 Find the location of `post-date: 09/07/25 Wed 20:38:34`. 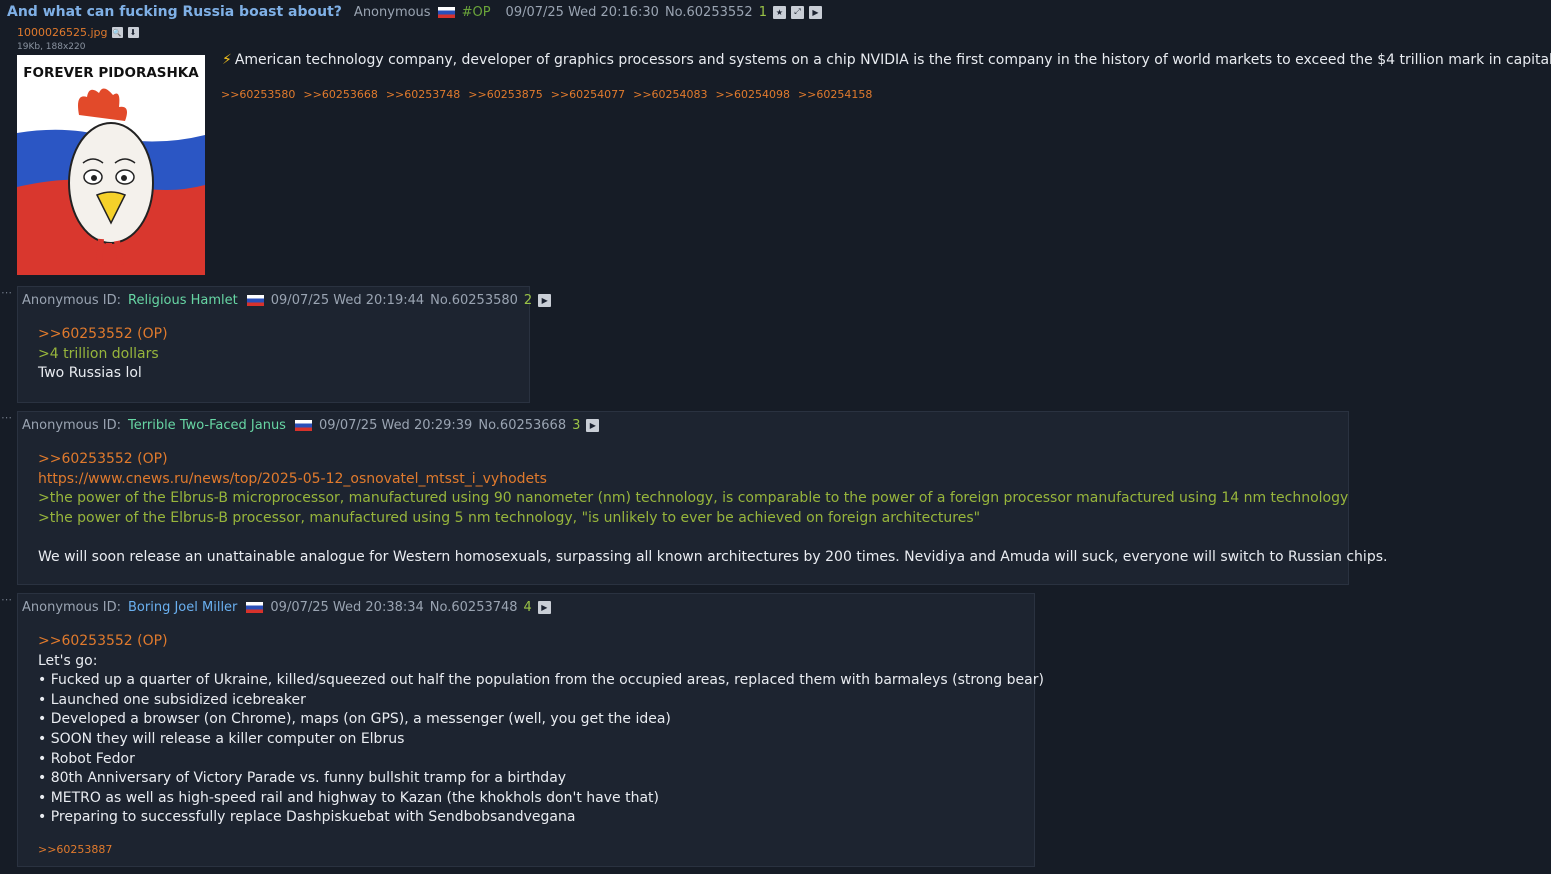

post-date: 09/07/25 Wed 20:38:34 is located at coordinates (347, 607).